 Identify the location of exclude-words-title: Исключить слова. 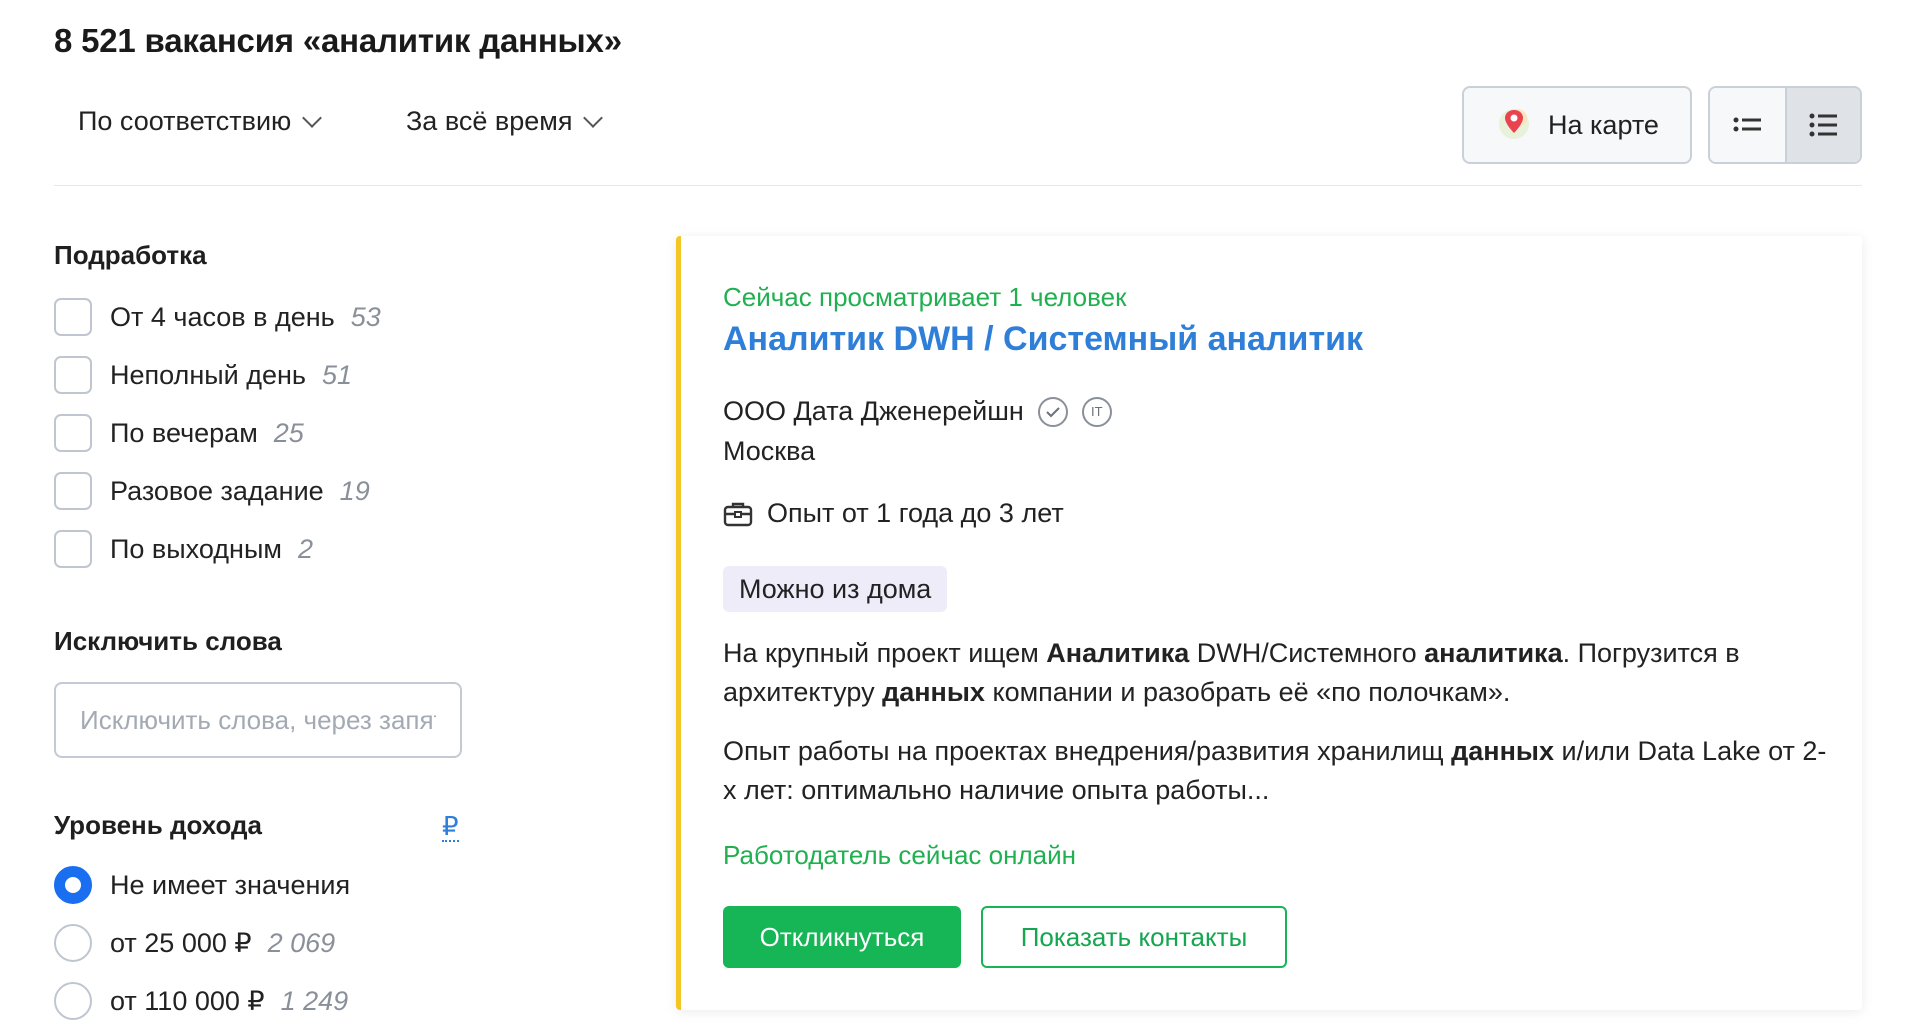
(168, 641).